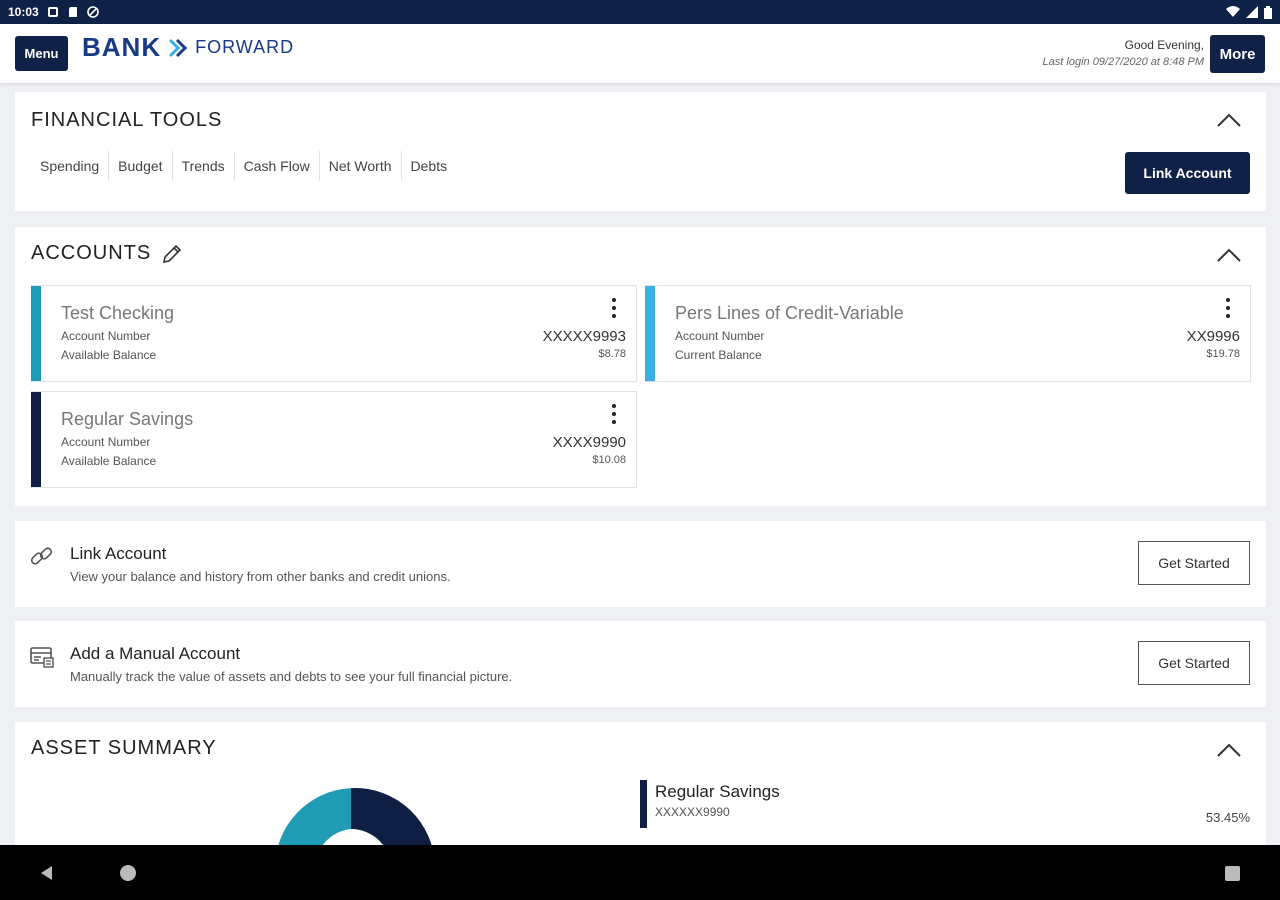 The height and width of the screenshot is (900, 1280). Describe the element at coordinates (612, 354) in the screenshot. I see `account-balance: $8.78` at that location.